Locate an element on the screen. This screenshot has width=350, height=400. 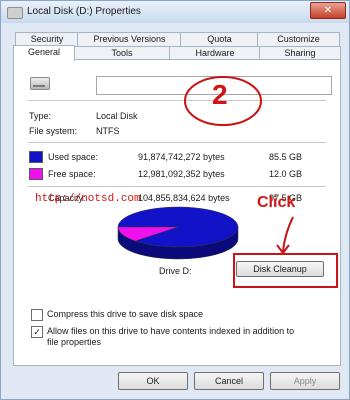
watermark-text: http://notsd.com is located at coordinates (88, 199).